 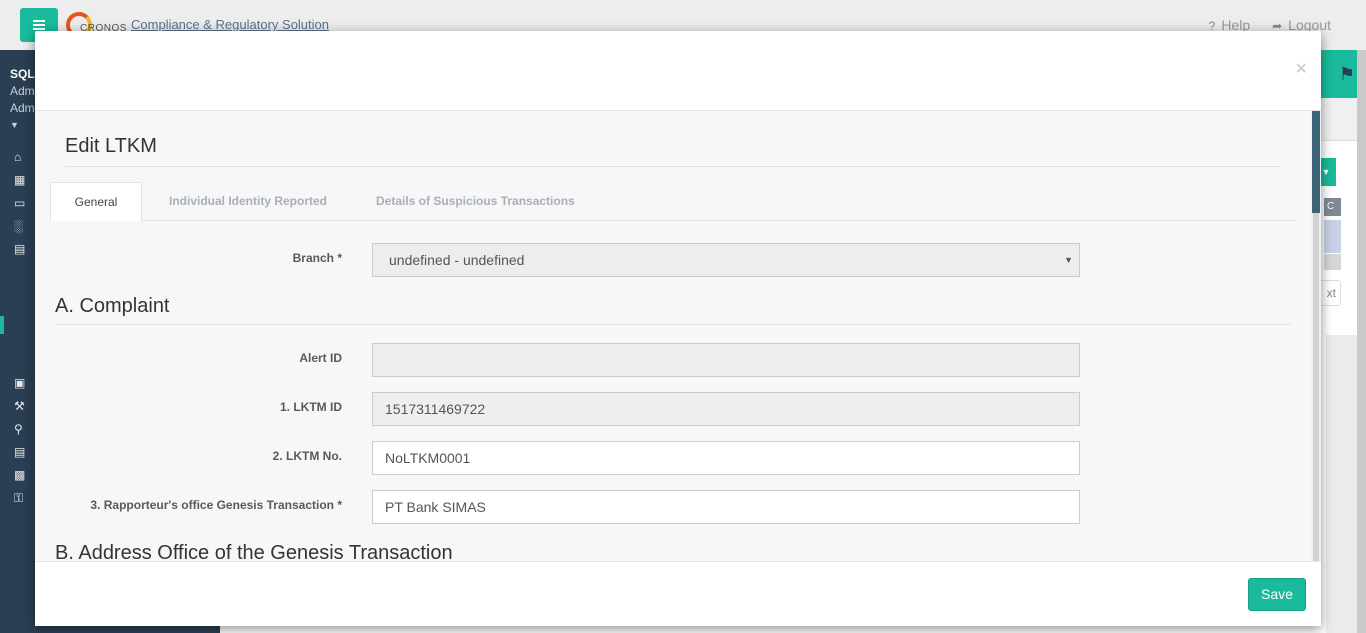 What do you see at coordinates (311, 407) in the screenshot?
I see `lktm-id-label: 1. LKTM ID` at bounding box center [311, 407].